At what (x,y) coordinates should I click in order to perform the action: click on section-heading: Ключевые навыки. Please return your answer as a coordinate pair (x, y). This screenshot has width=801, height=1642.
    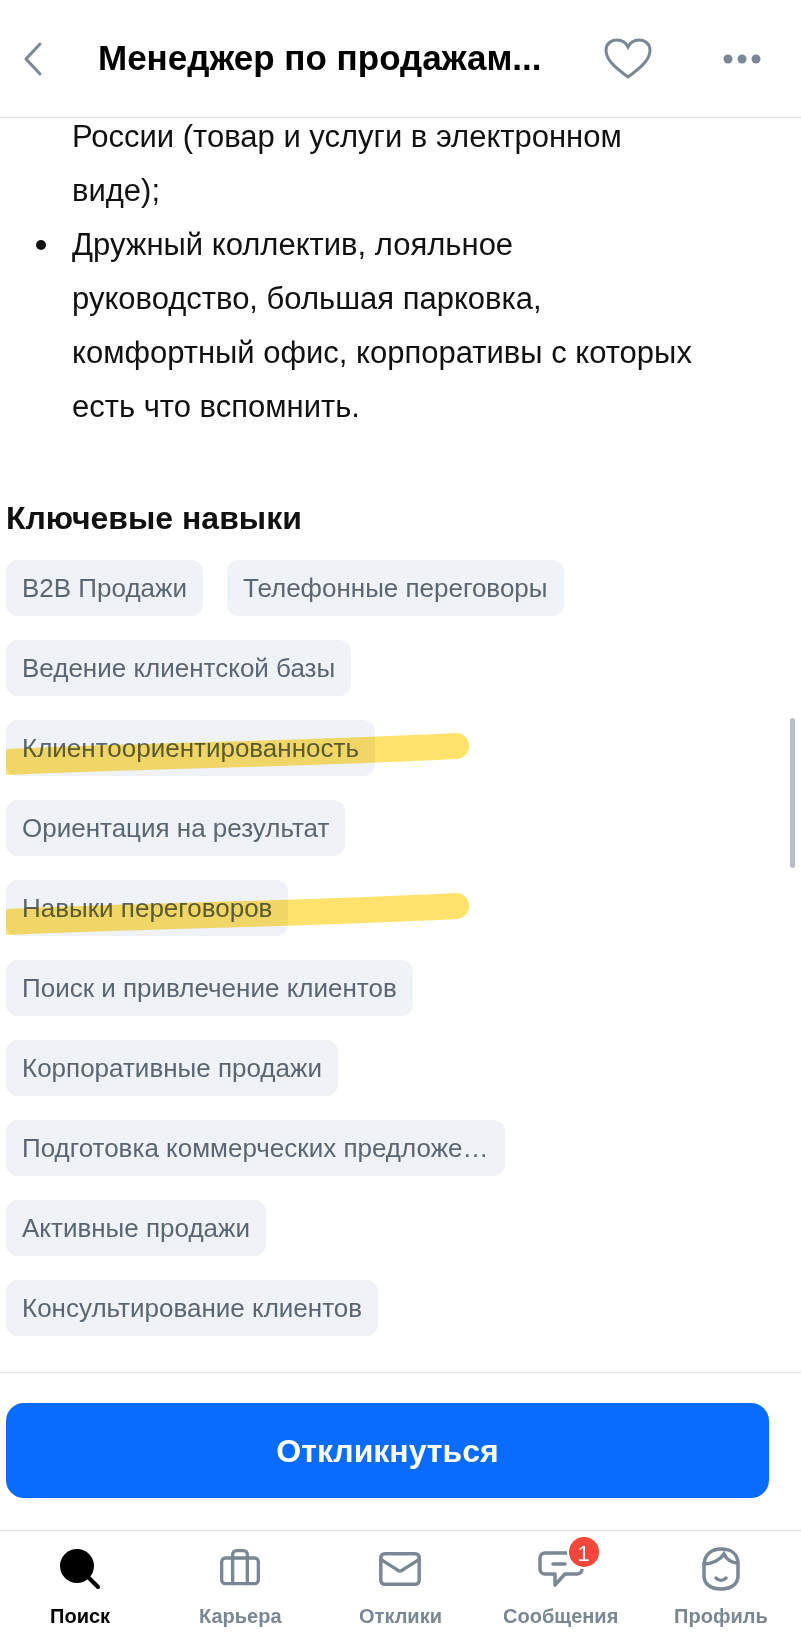
    Looking at the image, I should click on (154, 518).